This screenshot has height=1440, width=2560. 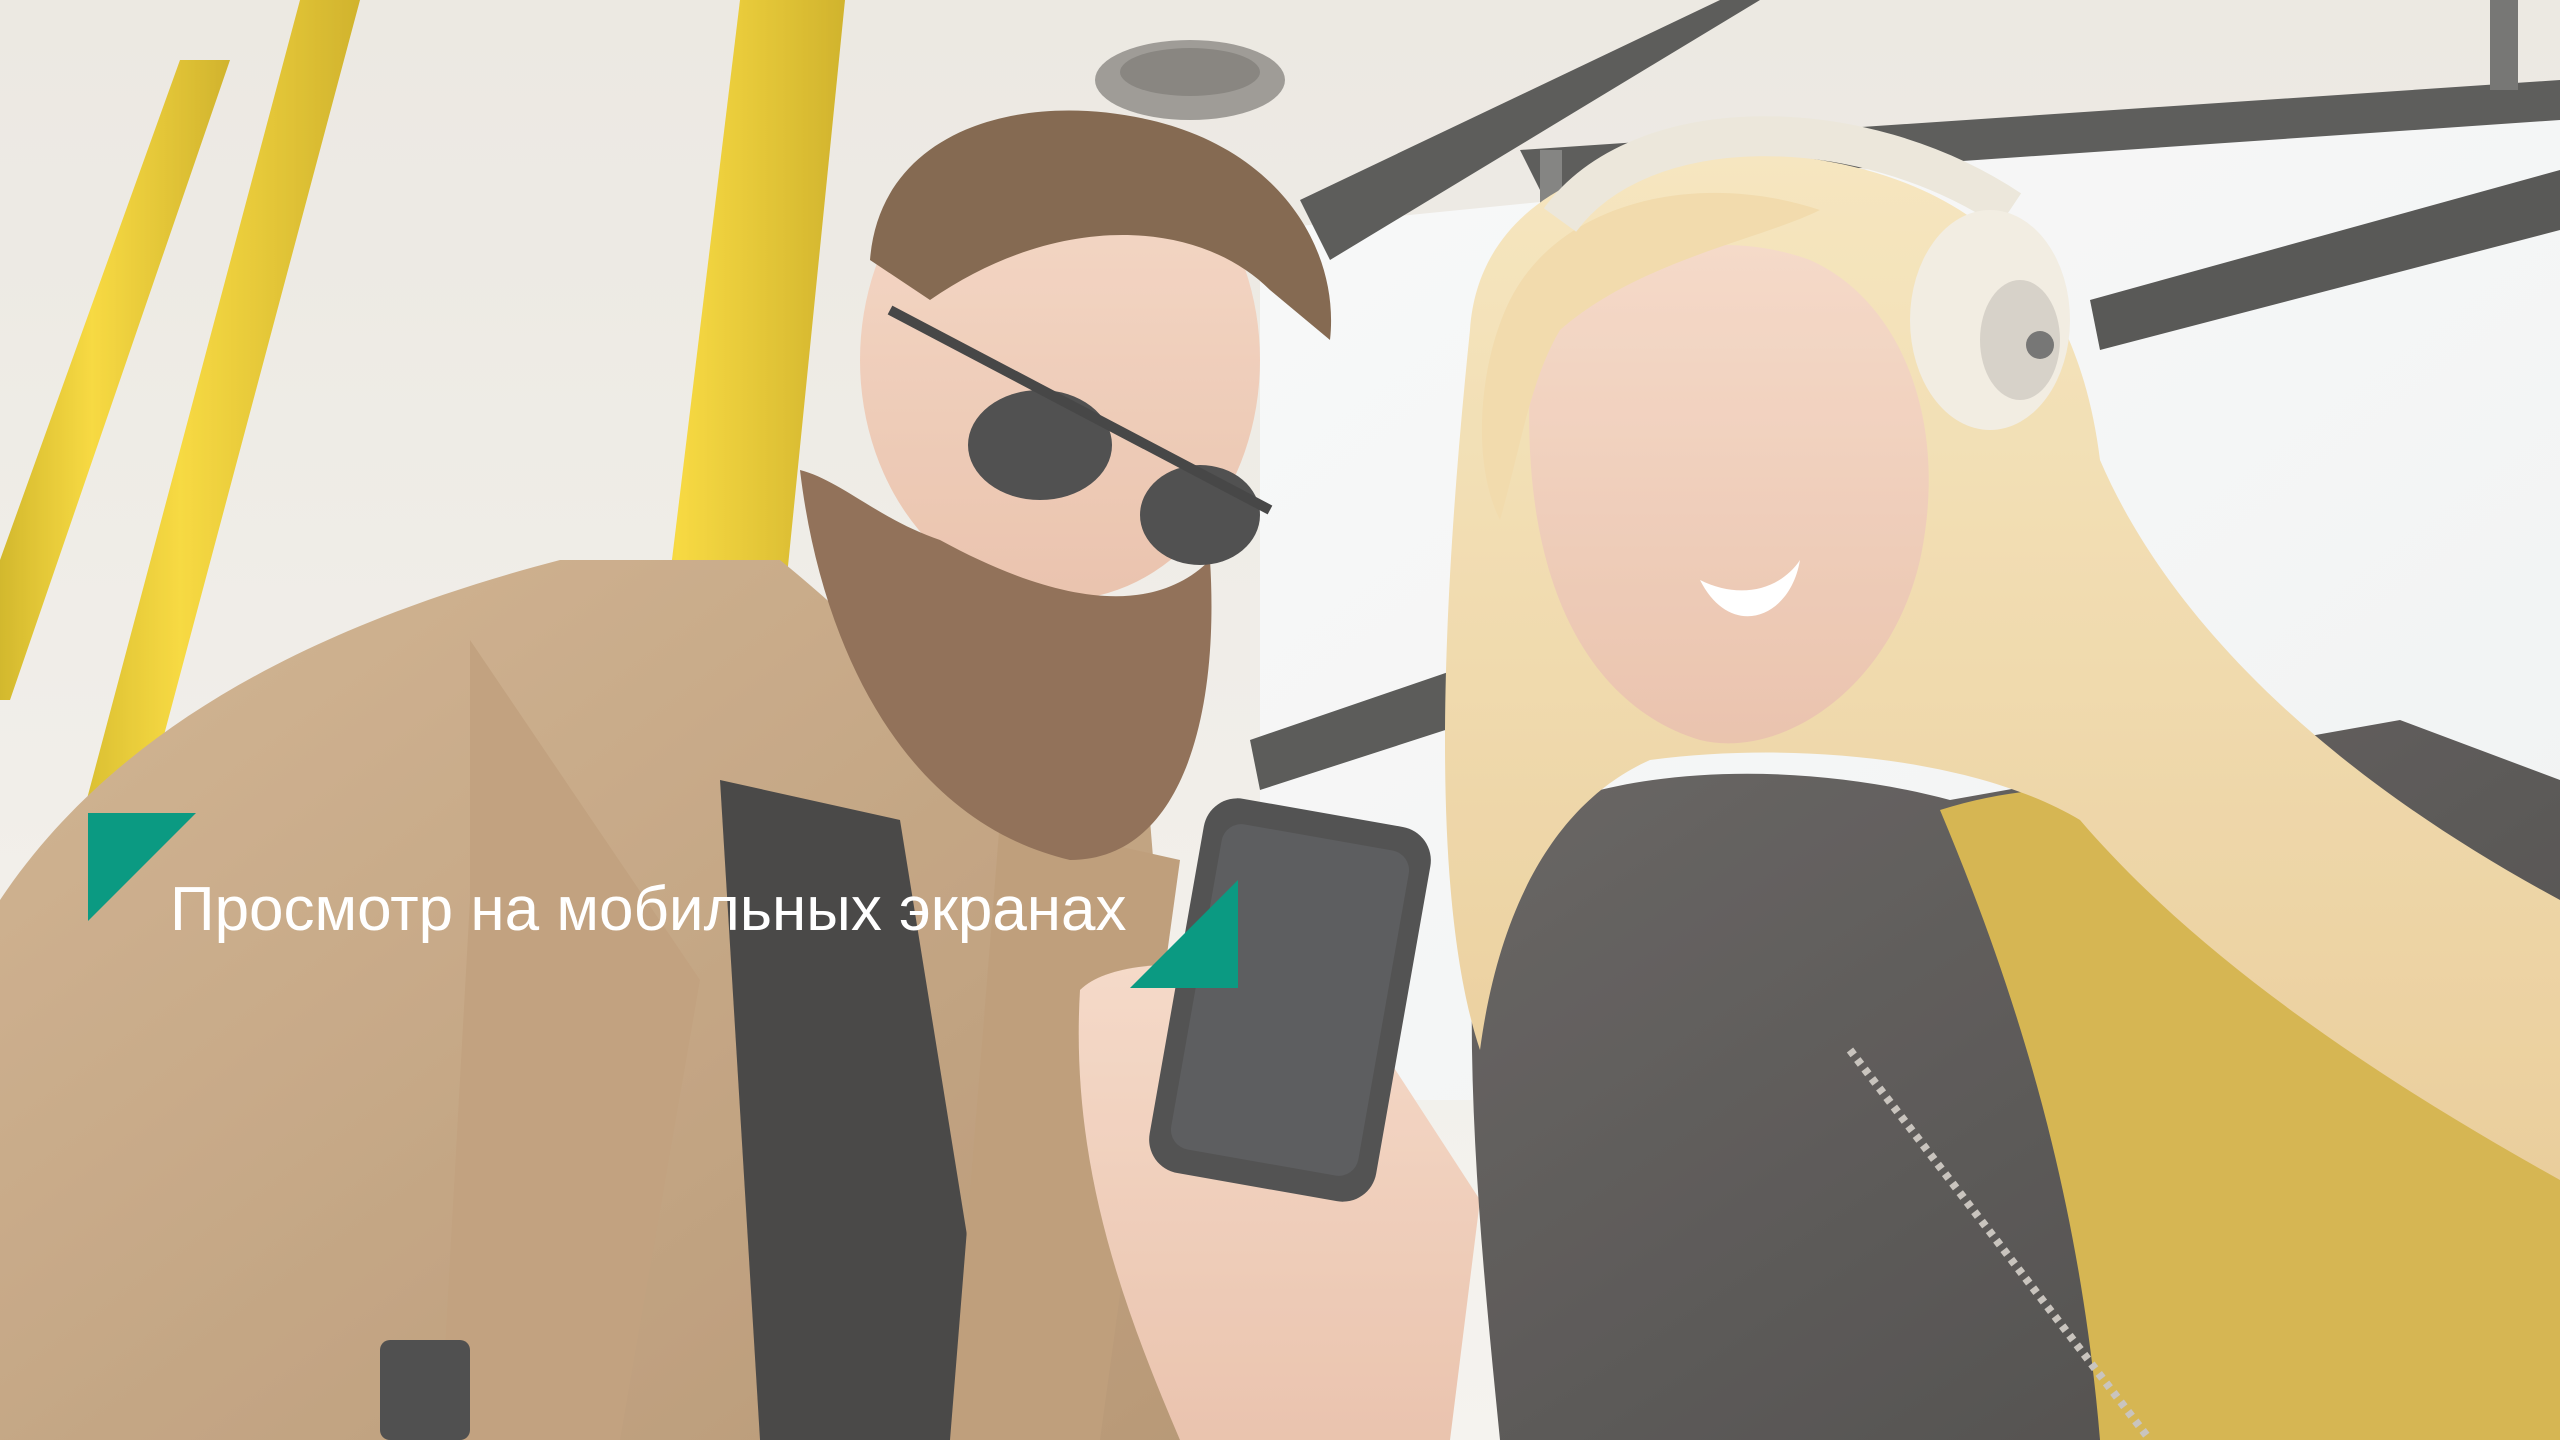 What do you see at coordinates (648, 909) in the screenshot?
I see `slide-caption: Просмотр на мобильных экранах` at bounding box center [648, 909].